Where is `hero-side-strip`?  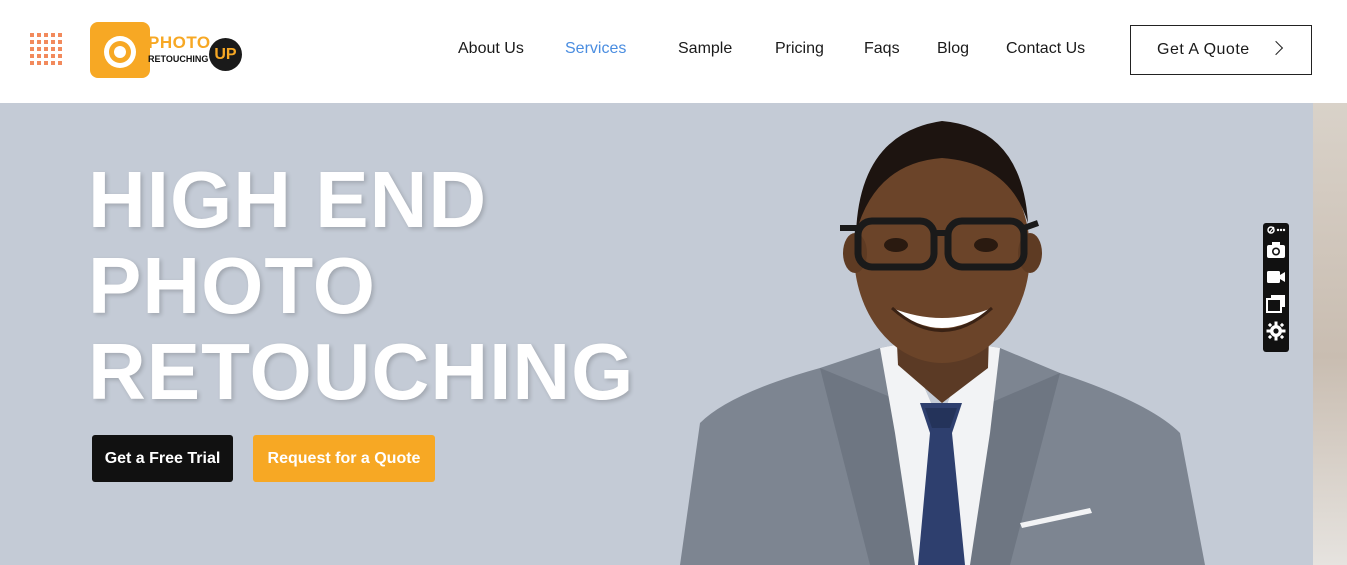 hero-side-strip is located at coordinates (1330, 334).